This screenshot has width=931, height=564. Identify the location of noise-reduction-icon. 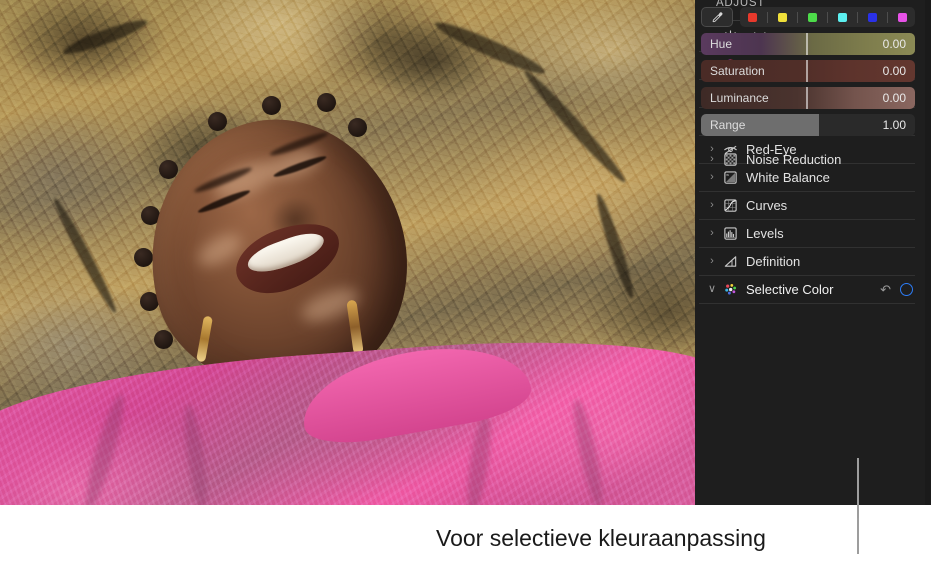
(730, 159).